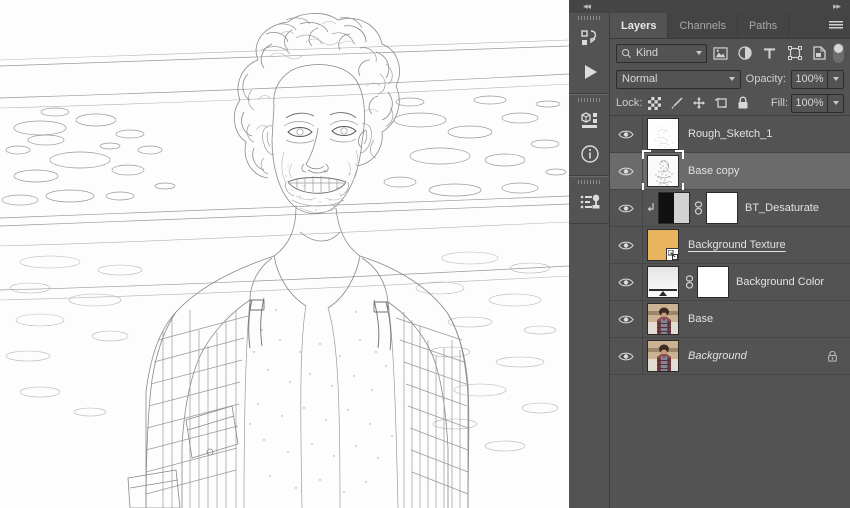 This screenshot has width=850, height=508. I want to click on blend-mode-value: Normal, so click(640, 79).